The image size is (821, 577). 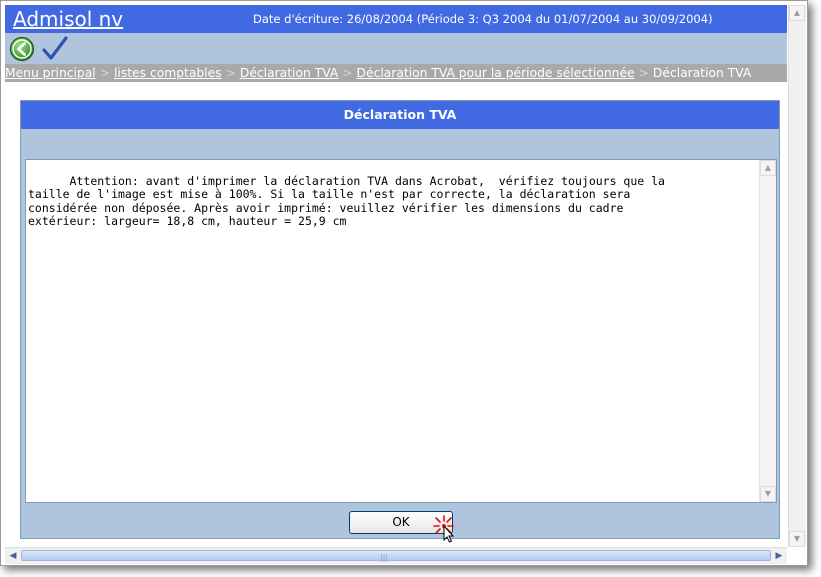 What do you see at coordinates (702, 73) in the screenshot?
I see `breadcrumb-current: Déclaration TVA` at bounding box center [702, 73].